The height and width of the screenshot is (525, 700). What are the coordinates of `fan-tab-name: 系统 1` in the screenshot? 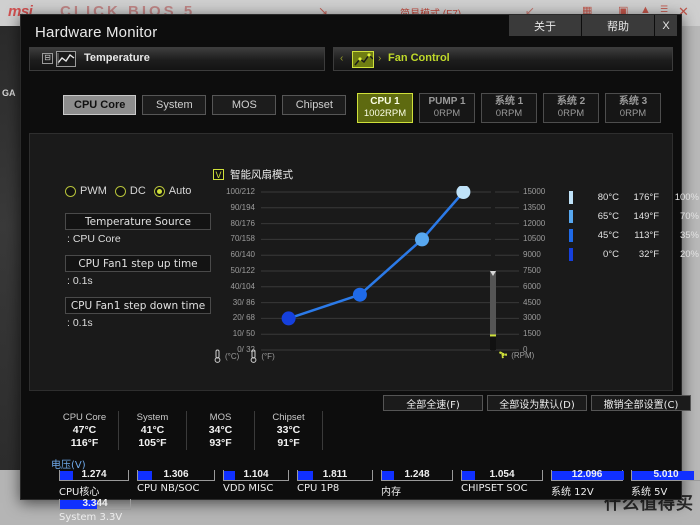 It's located at (509, 101).